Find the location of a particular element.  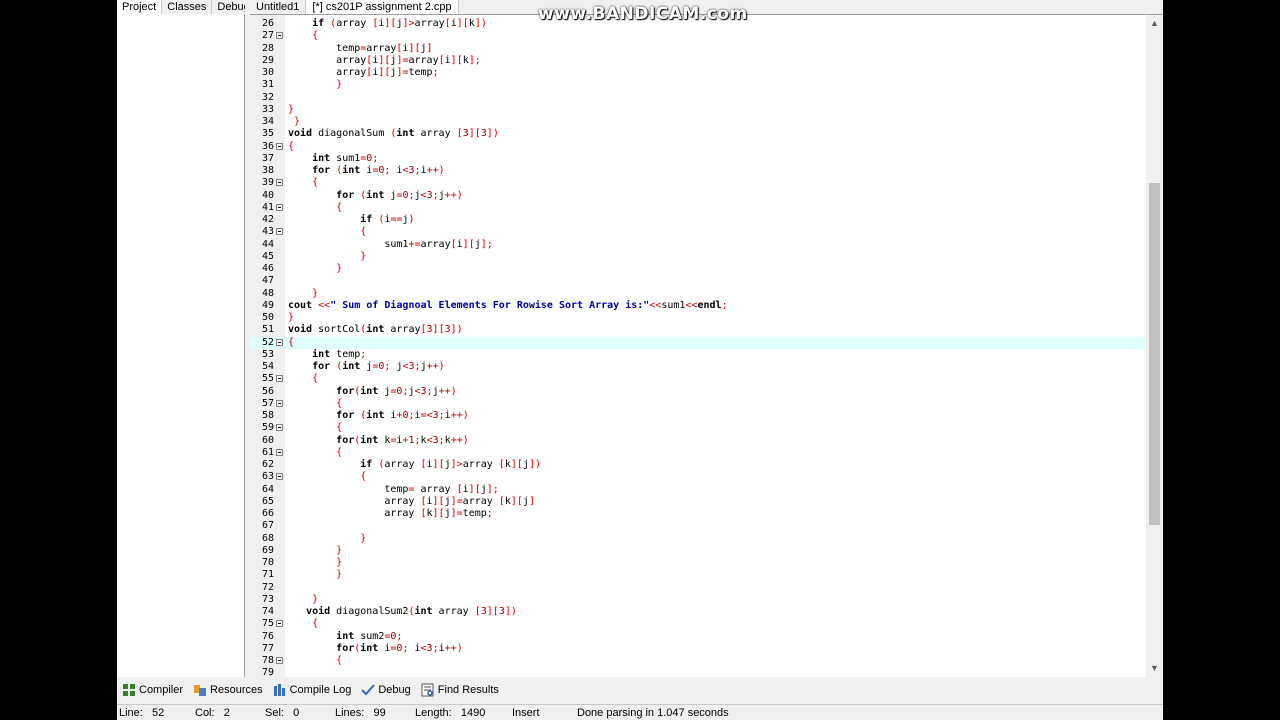

code-line: 39 { is located at coordinates (697, 183).